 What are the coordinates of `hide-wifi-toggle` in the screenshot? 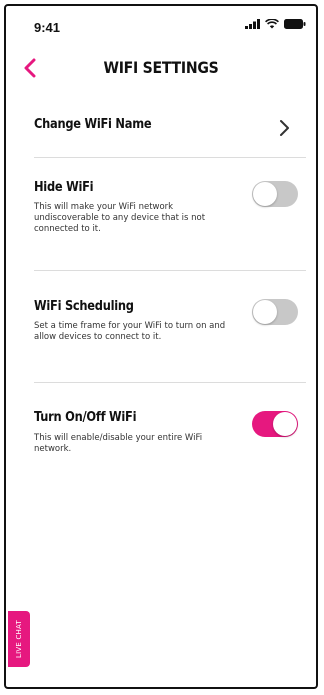 It's located at (275, 194).